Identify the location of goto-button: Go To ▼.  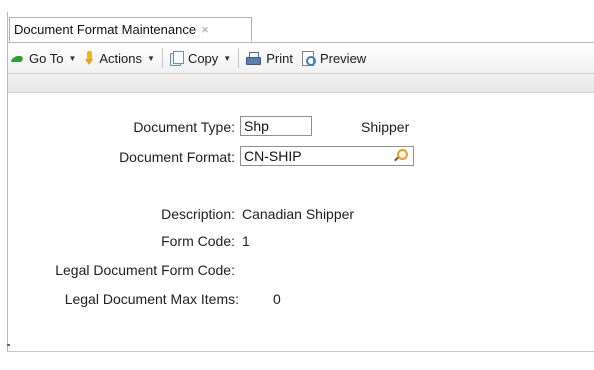
(44, 58).